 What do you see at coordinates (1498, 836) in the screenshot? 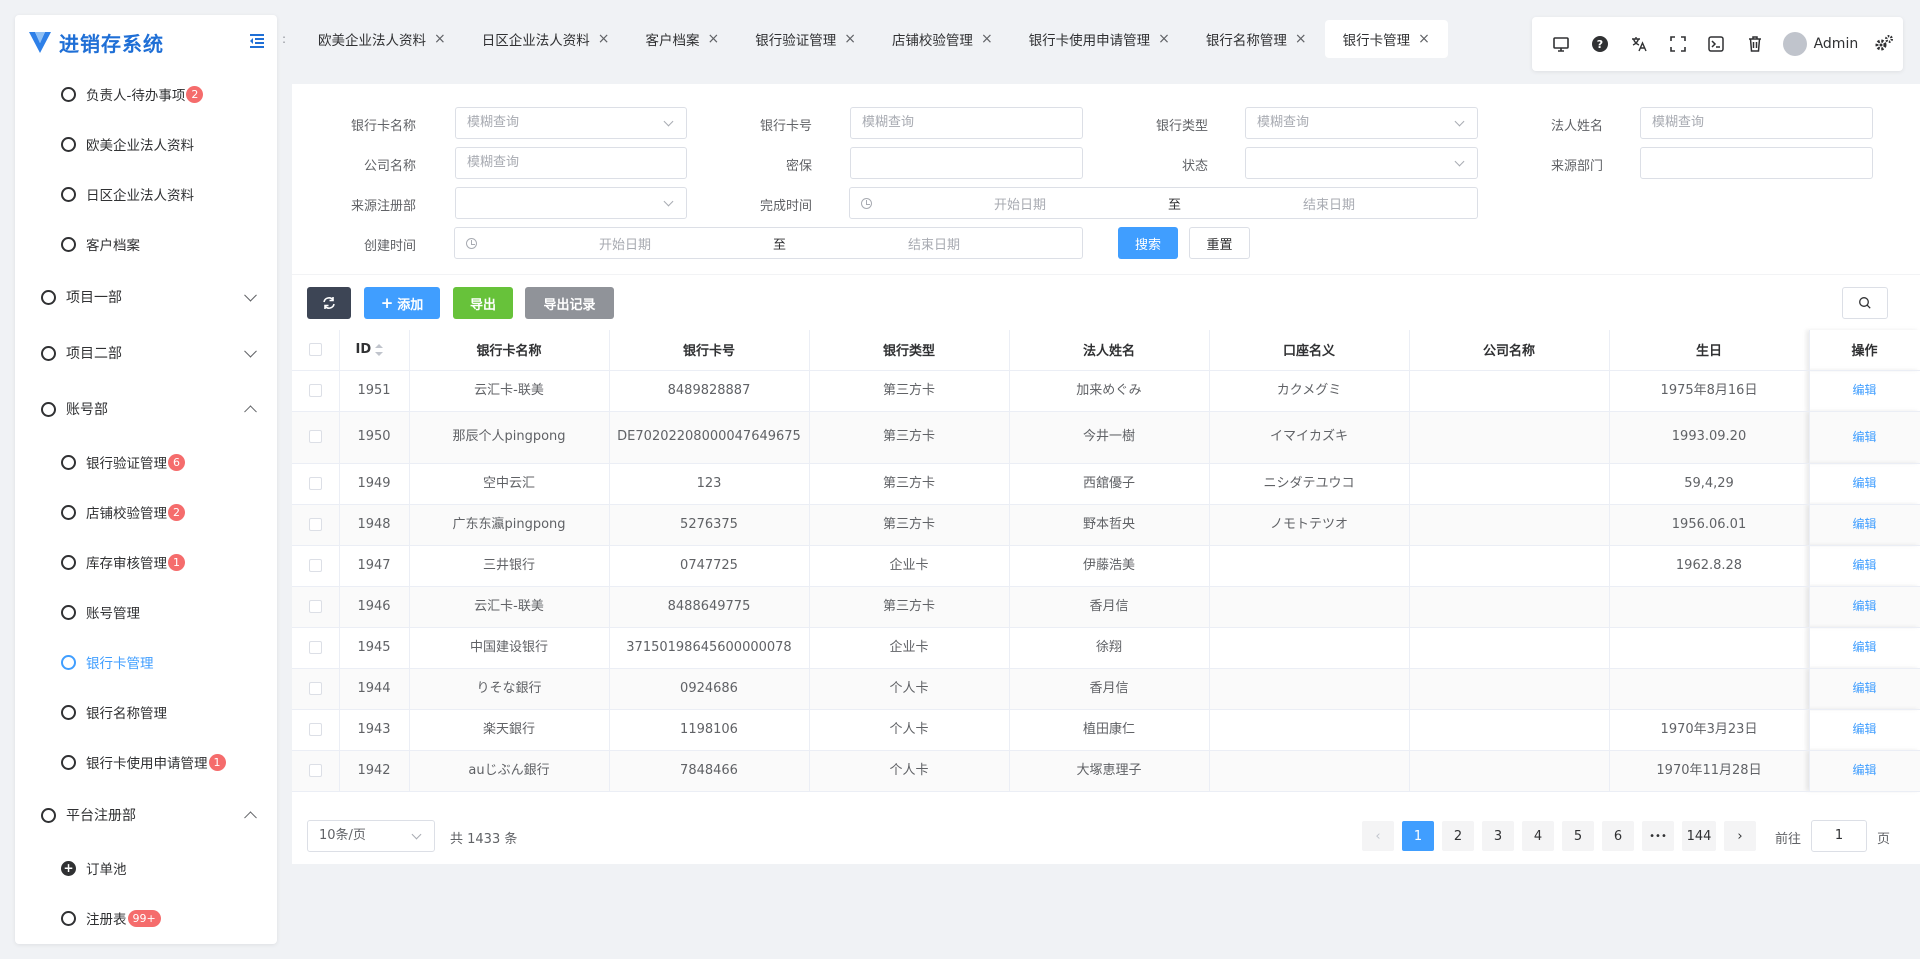
I see `page-button: 3` at bounding box center [1498, 836].